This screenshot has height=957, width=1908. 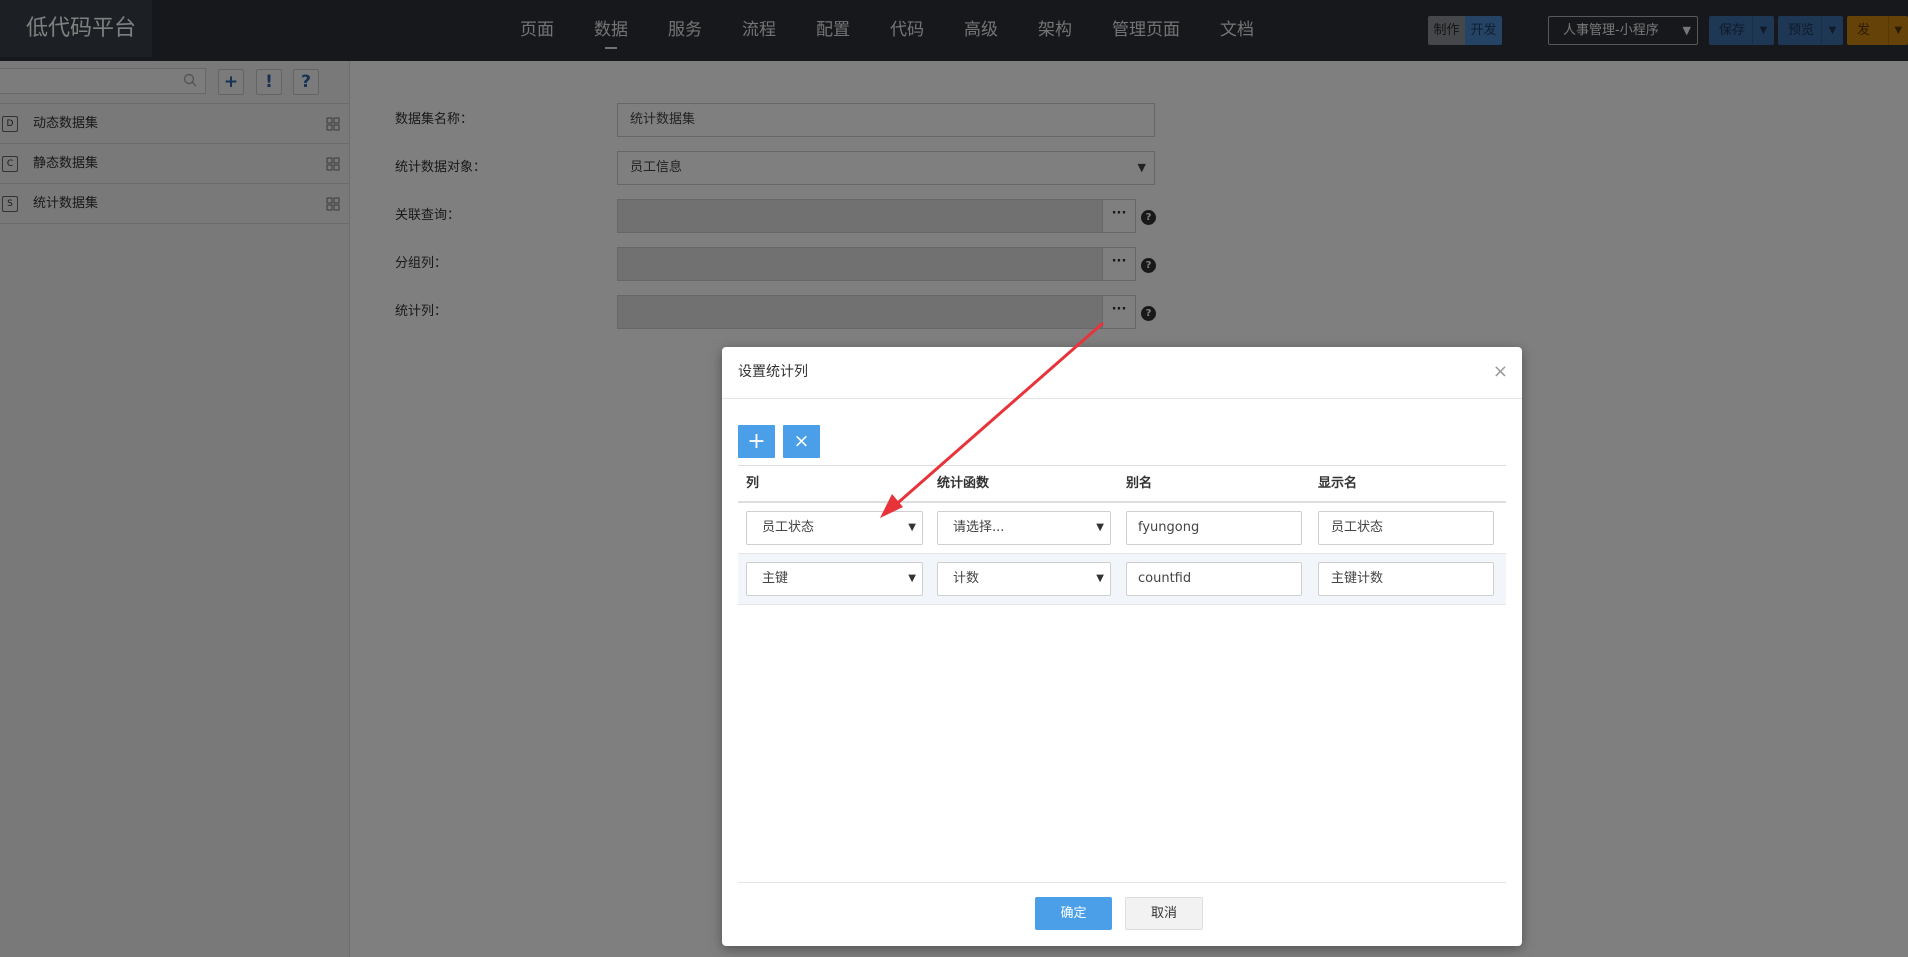 What do you see at coordinates (788, 527) in the screenshot?
I see `column-select-value: 员工状态` at bounding box center [788, 527].